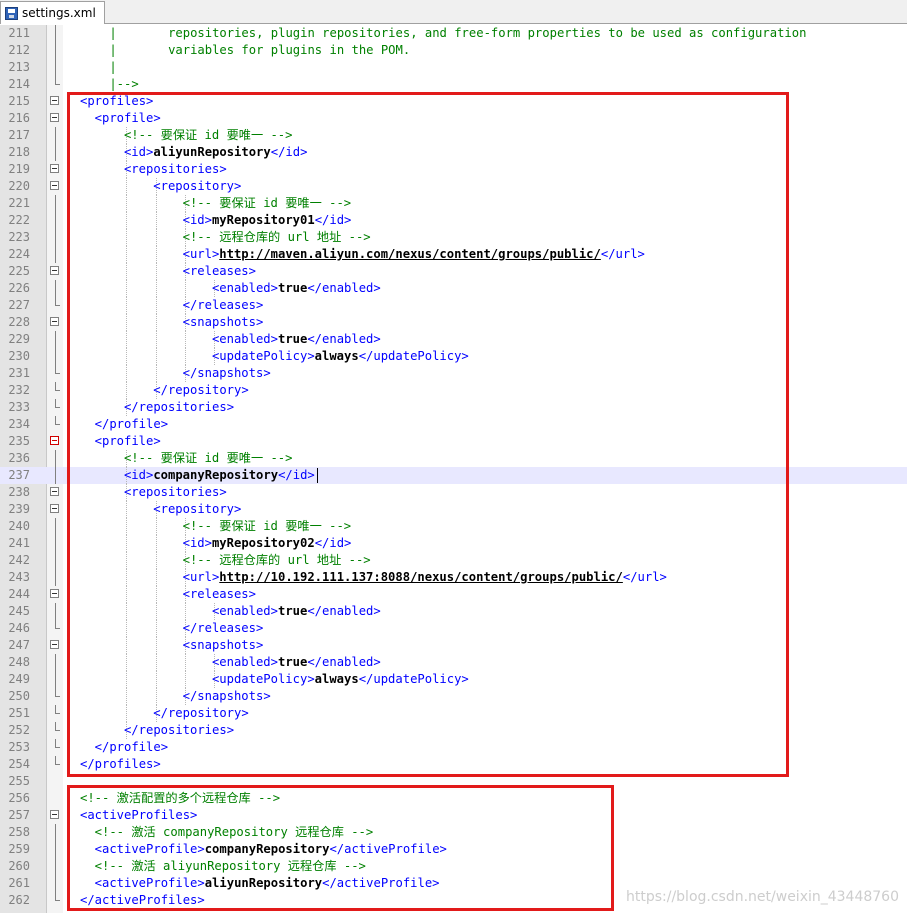 This screenshot has height=913, width=907. I want to click on tab-label: settings.xml, so click(59, 13).